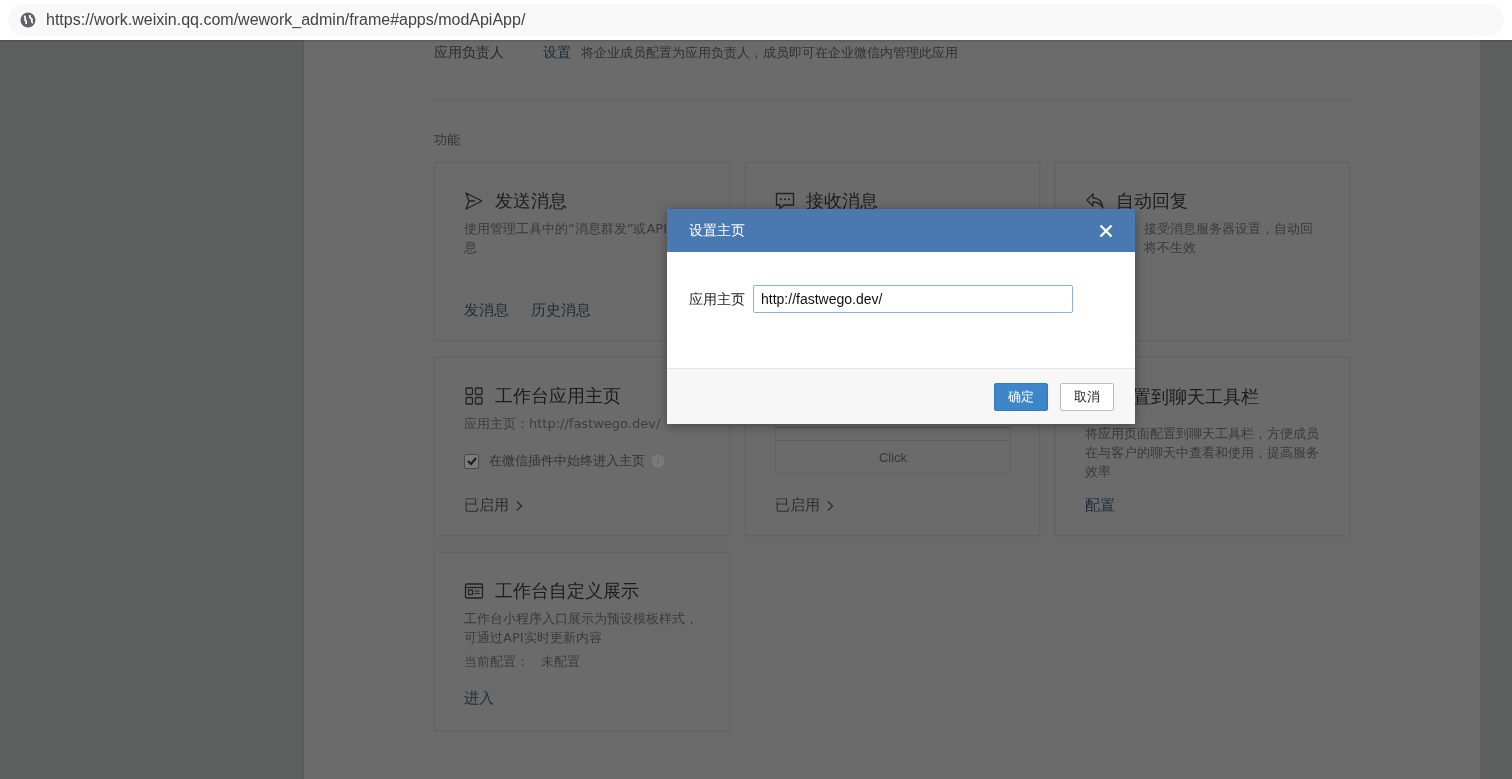  I want to click on card-link: 进入, so click(479, 698).